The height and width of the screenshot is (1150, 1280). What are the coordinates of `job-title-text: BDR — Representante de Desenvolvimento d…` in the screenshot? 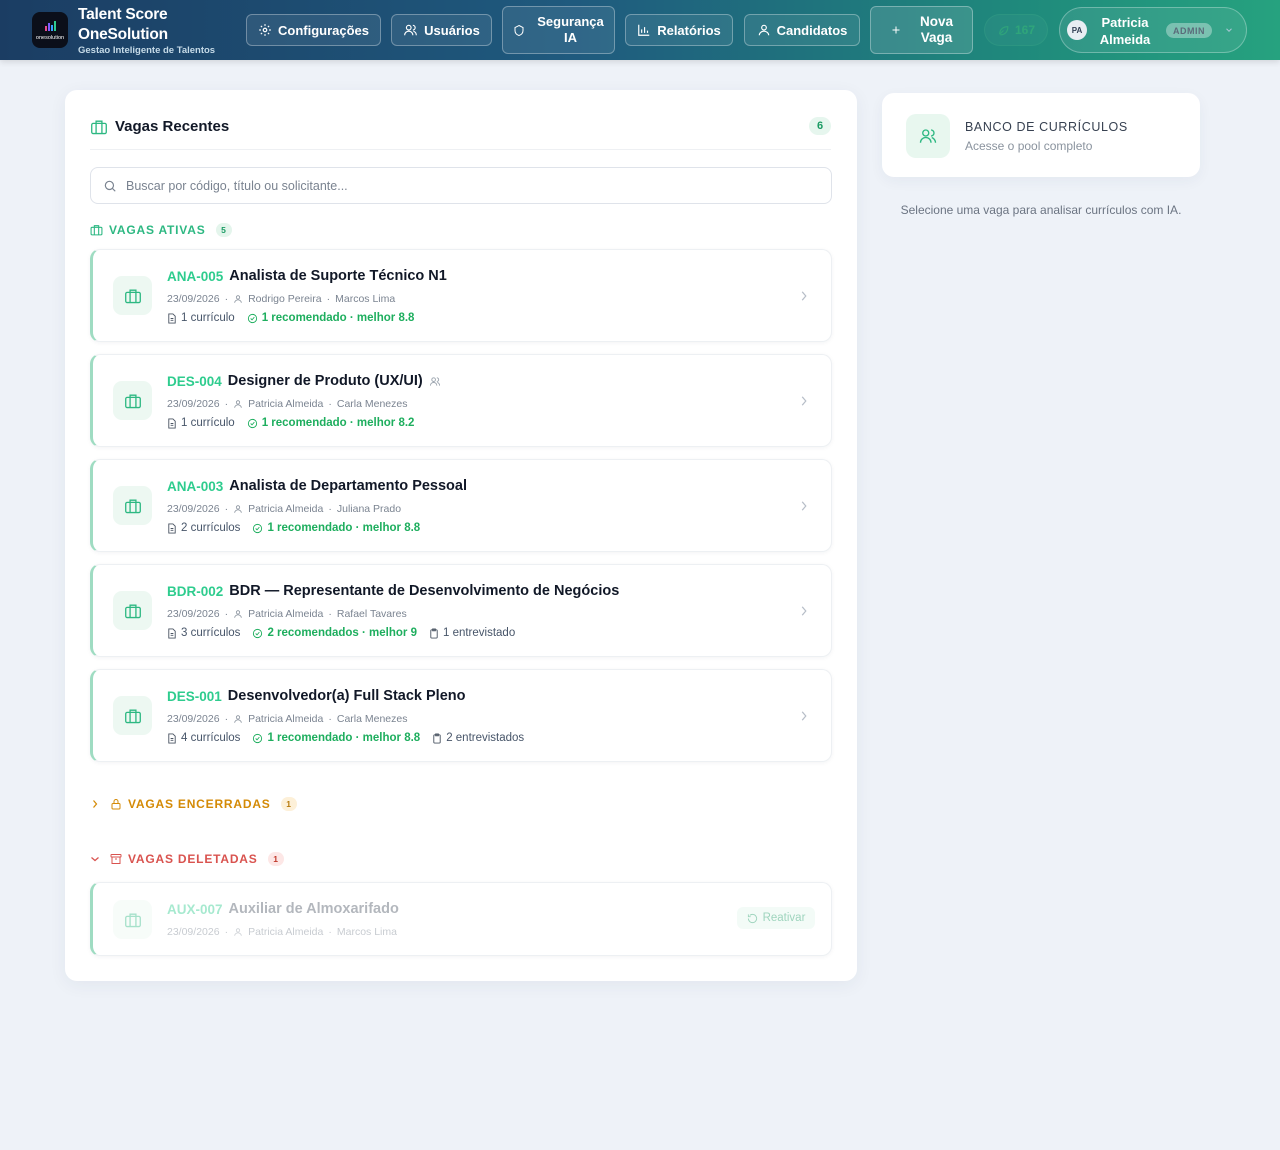 It's located at (424, 591).